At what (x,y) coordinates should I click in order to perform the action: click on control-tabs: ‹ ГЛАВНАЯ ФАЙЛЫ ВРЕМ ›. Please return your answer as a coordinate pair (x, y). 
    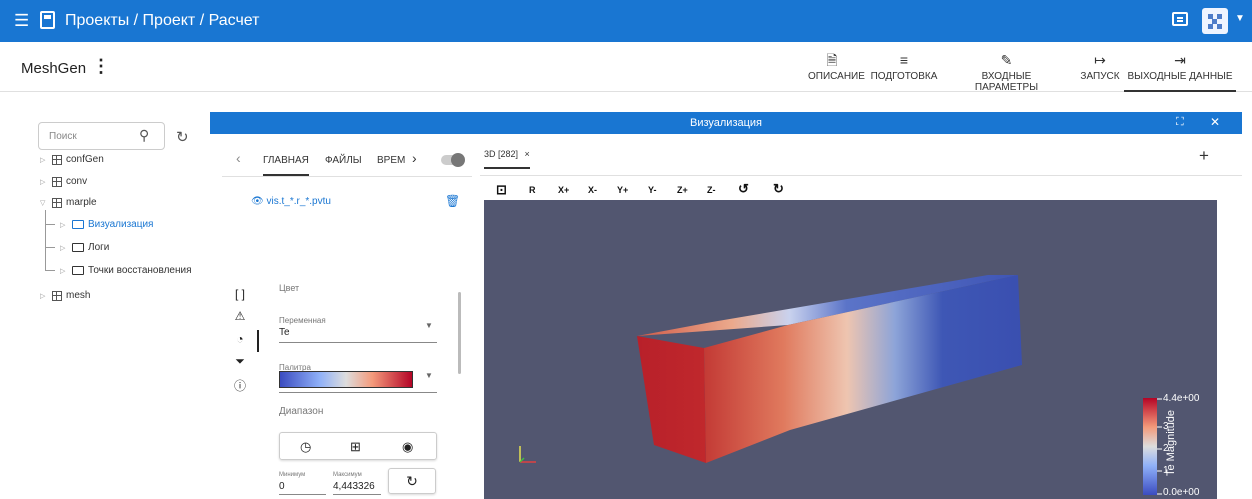
    Looking at the image, I should click on (347, 161).